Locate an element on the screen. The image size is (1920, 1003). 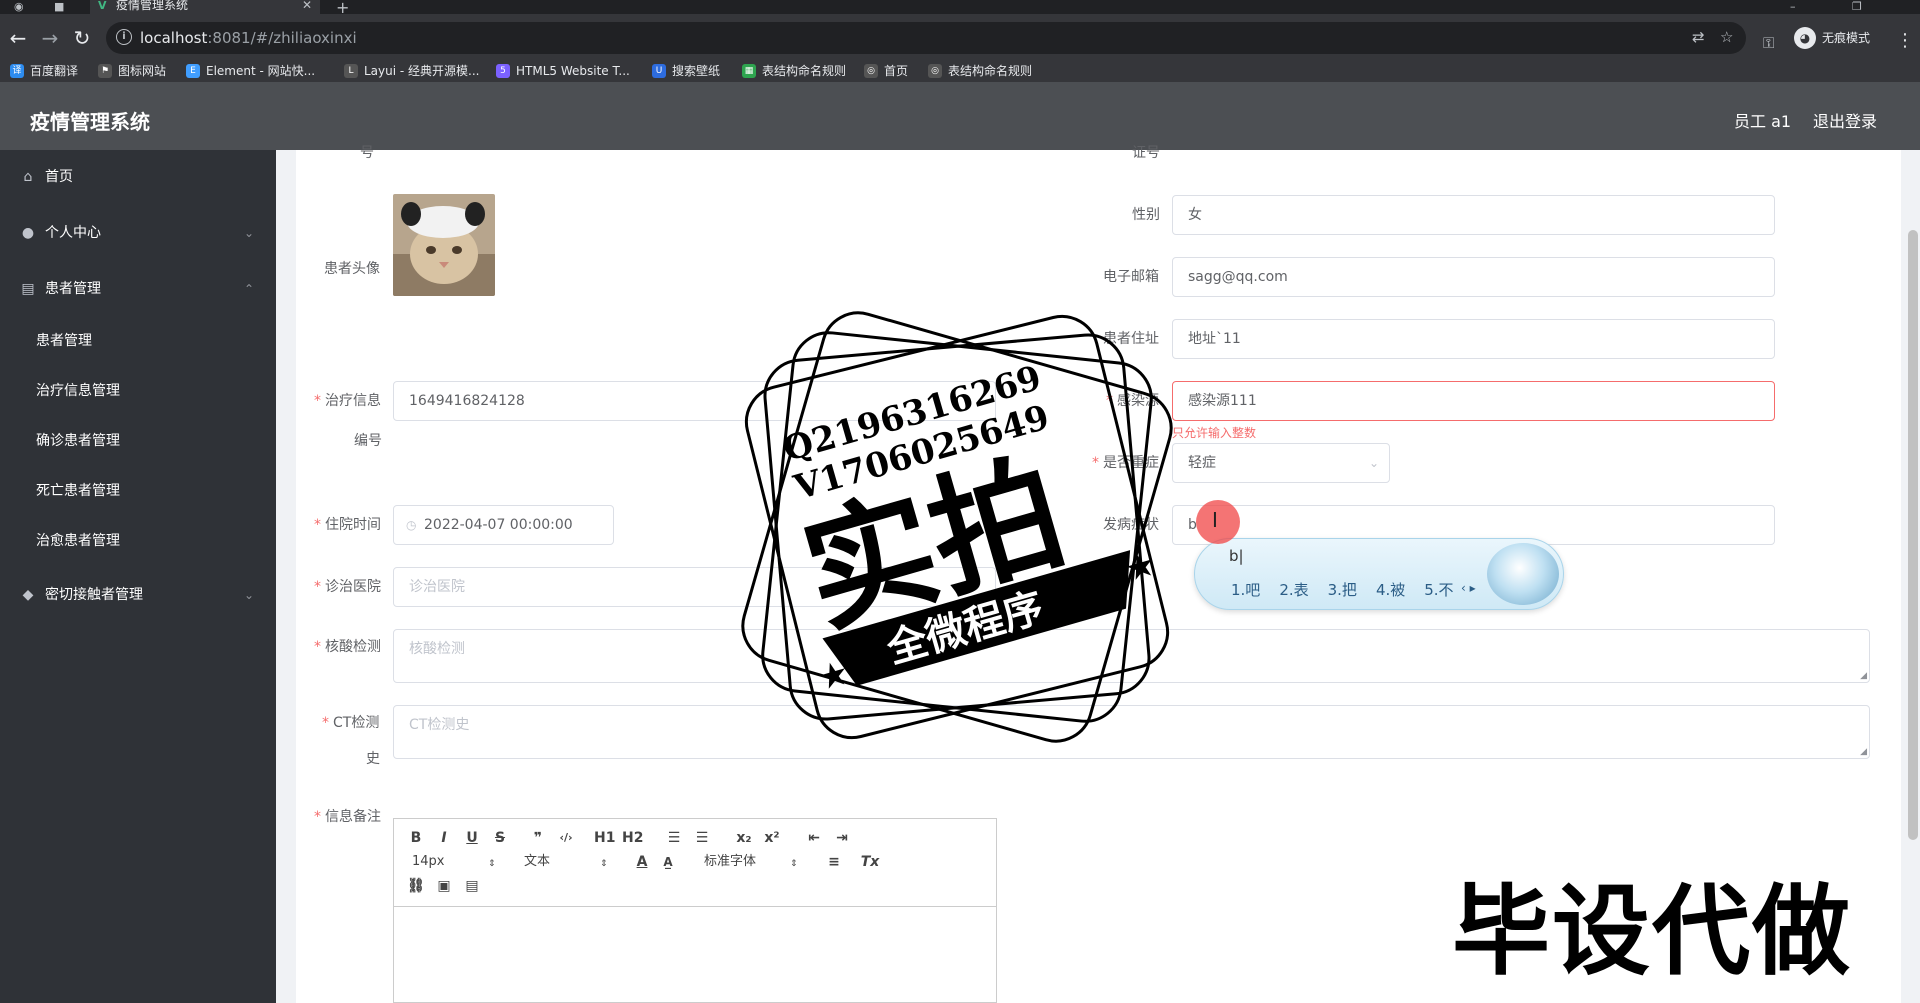
back-icon: ← is located at coordinates (18, 38).